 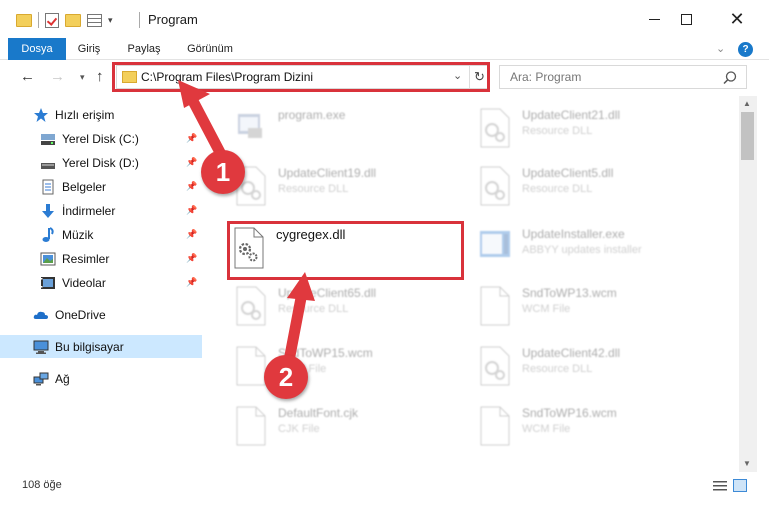 I want to click on up-button: ↑, so click(x=100, y=76).